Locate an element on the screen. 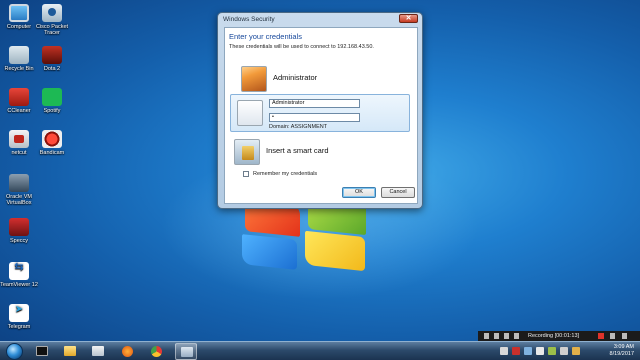  desktop-icon-teamviewer: TeamViewer 12 is located at coordinates (19, 275).